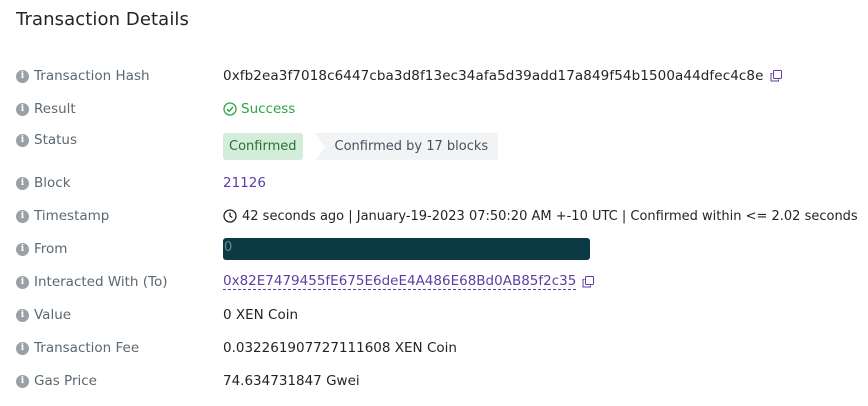  I want to click on confirmations-badge: Confirmed by 17 blocks, so click(406, 146).